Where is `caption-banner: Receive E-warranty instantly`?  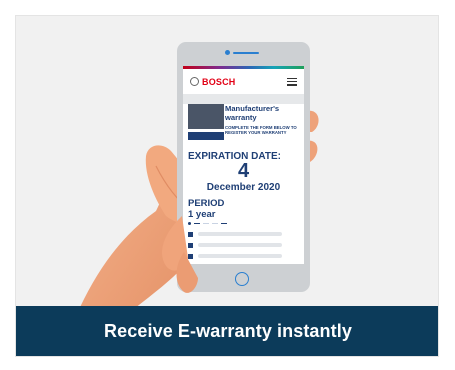 caption-banner: Receive E-warranty instantly is located at coordinates (227, 331).